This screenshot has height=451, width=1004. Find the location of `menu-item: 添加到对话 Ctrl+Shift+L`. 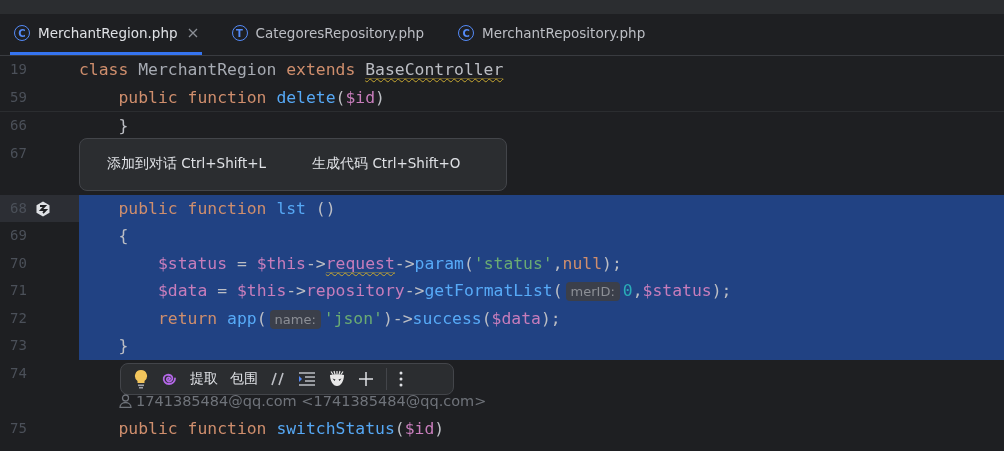

menu-item: 添加到对话 Ctrl+Shift+L is located at coordinates (187, 164).